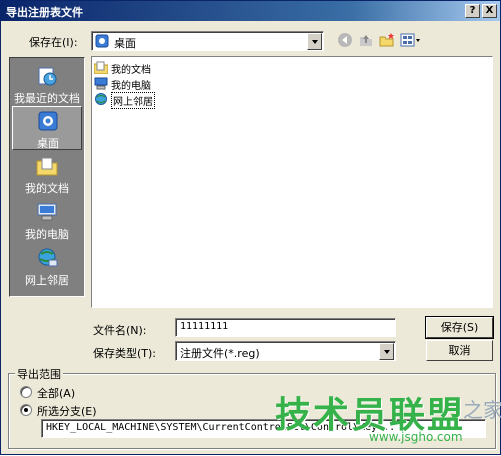 The height and width of the screenshot is (456, 501). I want to click on save-in-label: 保存在(I):, so click(53, 42).